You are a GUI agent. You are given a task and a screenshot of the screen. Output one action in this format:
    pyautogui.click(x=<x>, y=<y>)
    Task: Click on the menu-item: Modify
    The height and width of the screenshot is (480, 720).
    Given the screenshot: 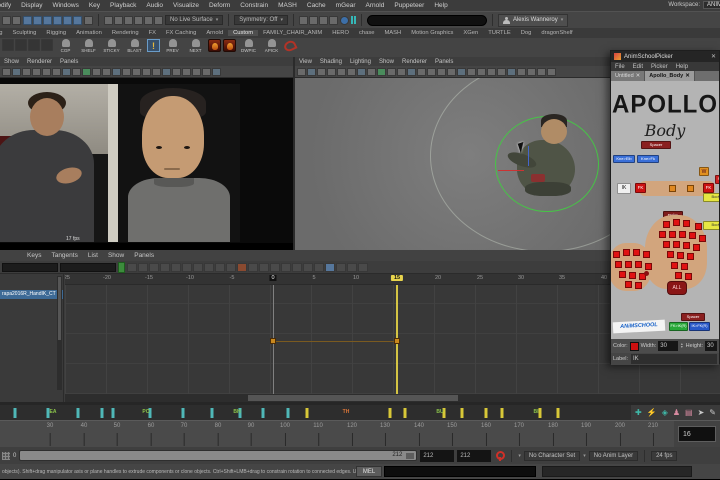 What is the action you would take?
    pyautogui.click(x=8, y=5)
    